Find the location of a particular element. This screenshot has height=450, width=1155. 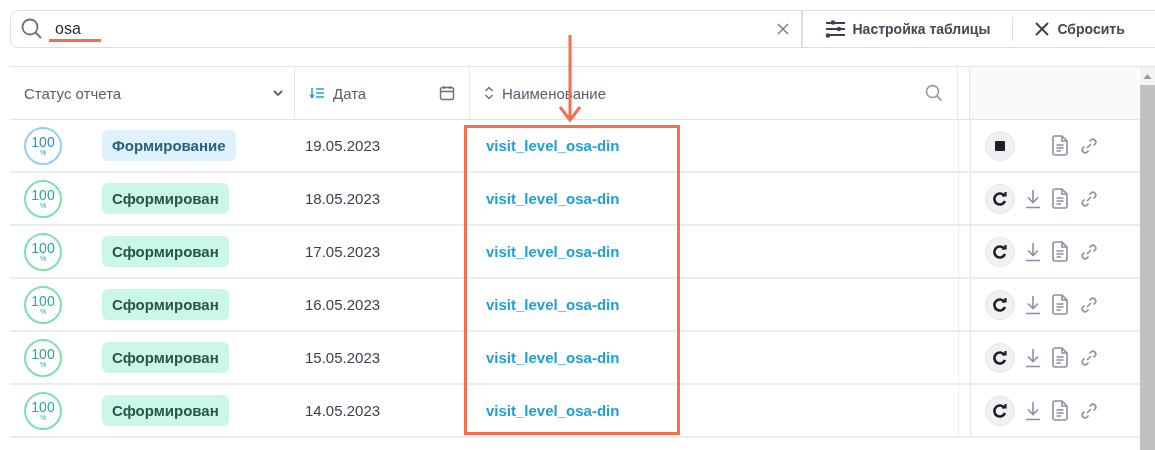

calendar-icon is located at coordinates (447, 93).